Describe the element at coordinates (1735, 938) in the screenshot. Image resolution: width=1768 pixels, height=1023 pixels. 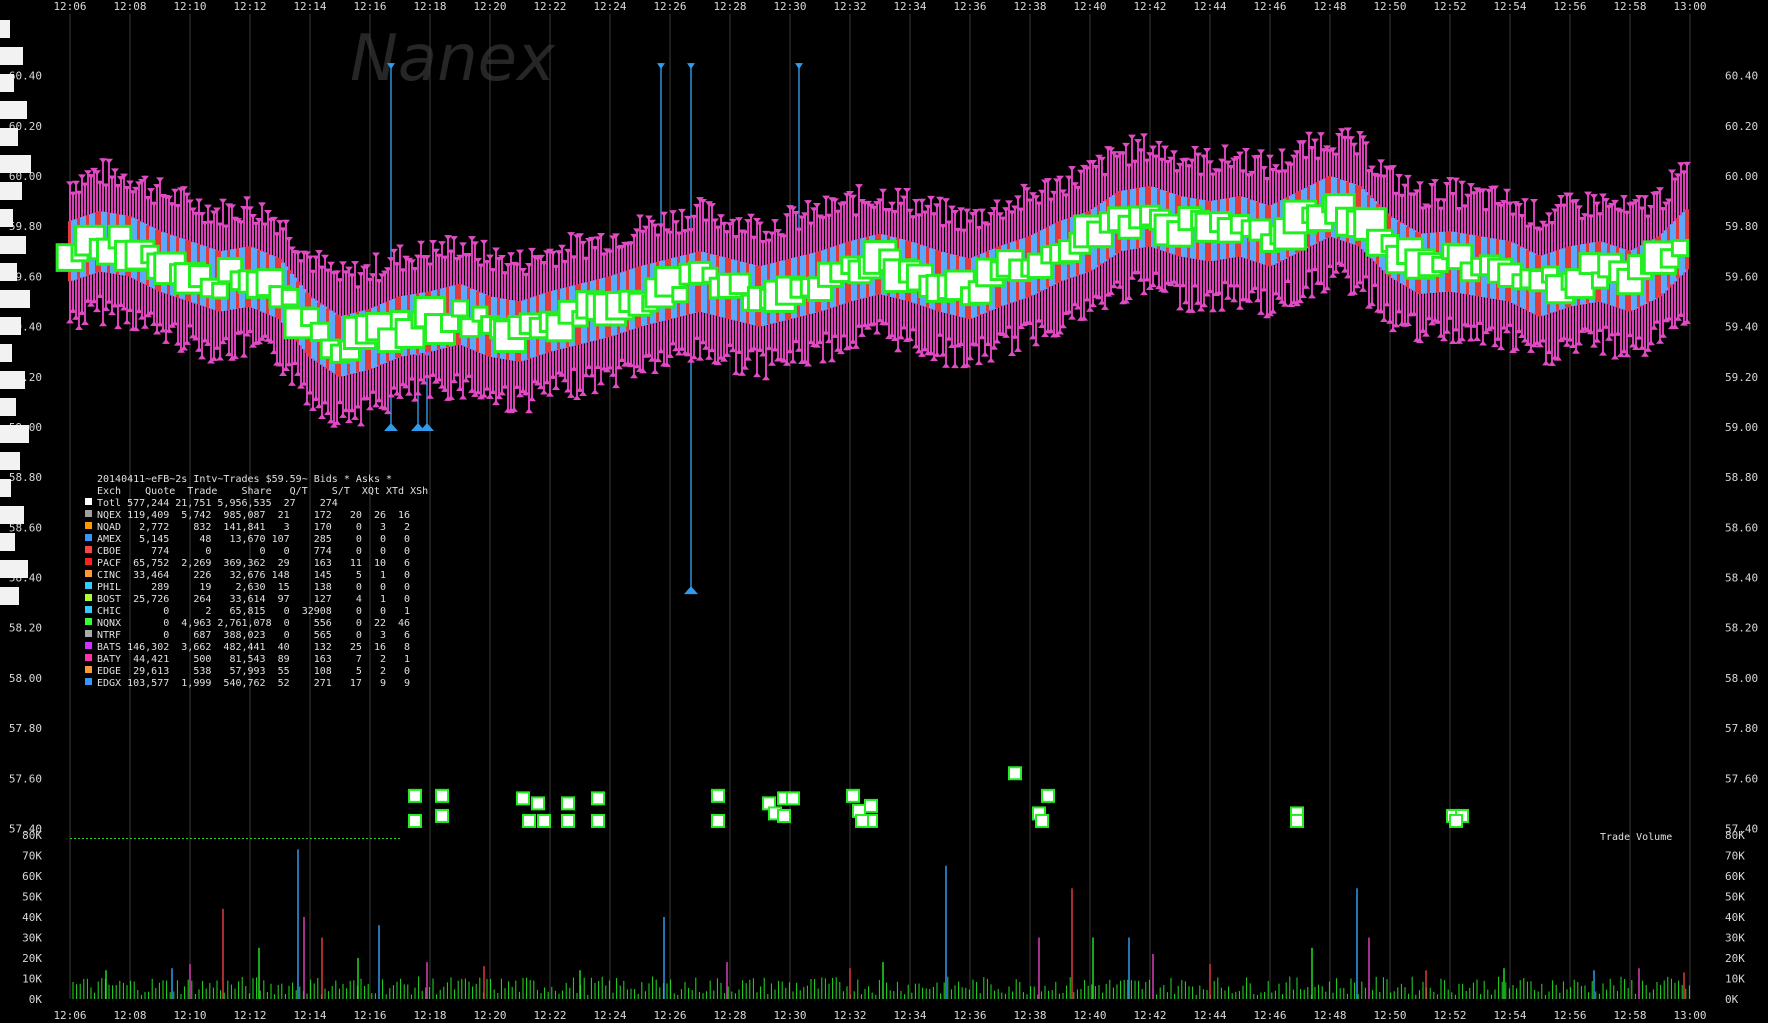
I see `volume-tick-label-right: 30K` at that location.